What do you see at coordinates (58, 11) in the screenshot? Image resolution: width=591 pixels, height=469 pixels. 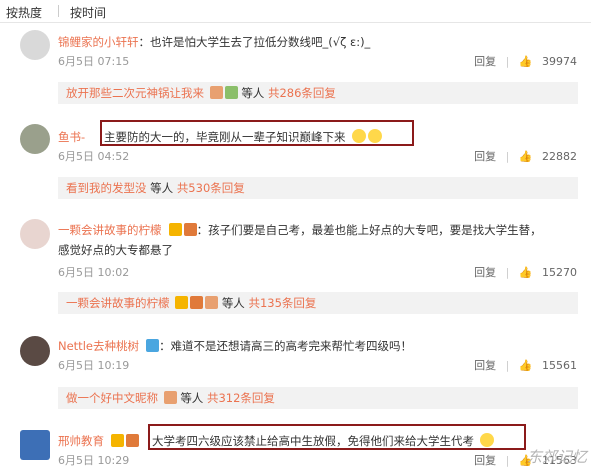 I see `sort-divider` at bounding box center [58, 11].